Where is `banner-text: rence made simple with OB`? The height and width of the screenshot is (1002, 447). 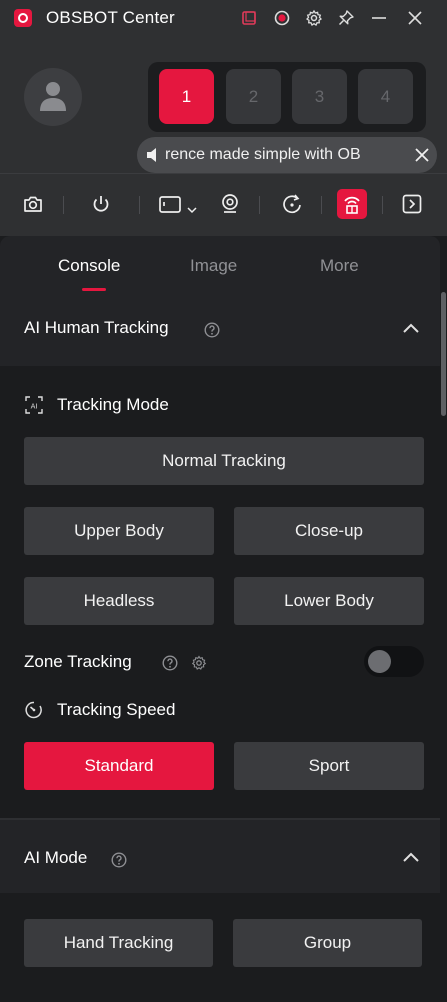
banner-text: rence made simple with OB is located at coordinates (263, 154).